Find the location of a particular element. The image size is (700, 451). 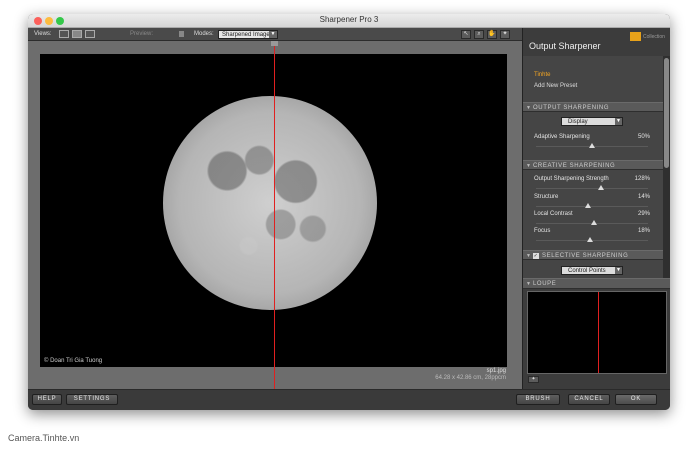

logo-badge is located at coordinates (635, 36).